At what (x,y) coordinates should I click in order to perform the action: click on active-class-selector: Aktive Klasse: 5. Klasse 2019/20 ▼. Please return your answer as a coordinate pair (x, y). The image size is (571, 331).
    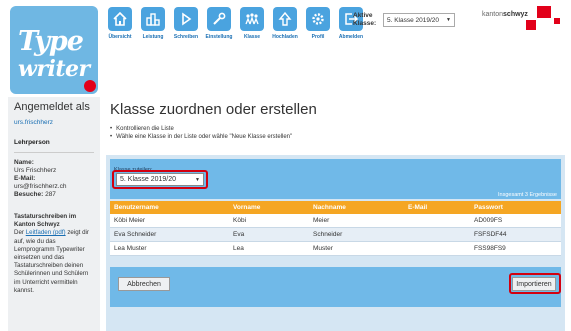
    Looking at the image, I should click on (404, 20).